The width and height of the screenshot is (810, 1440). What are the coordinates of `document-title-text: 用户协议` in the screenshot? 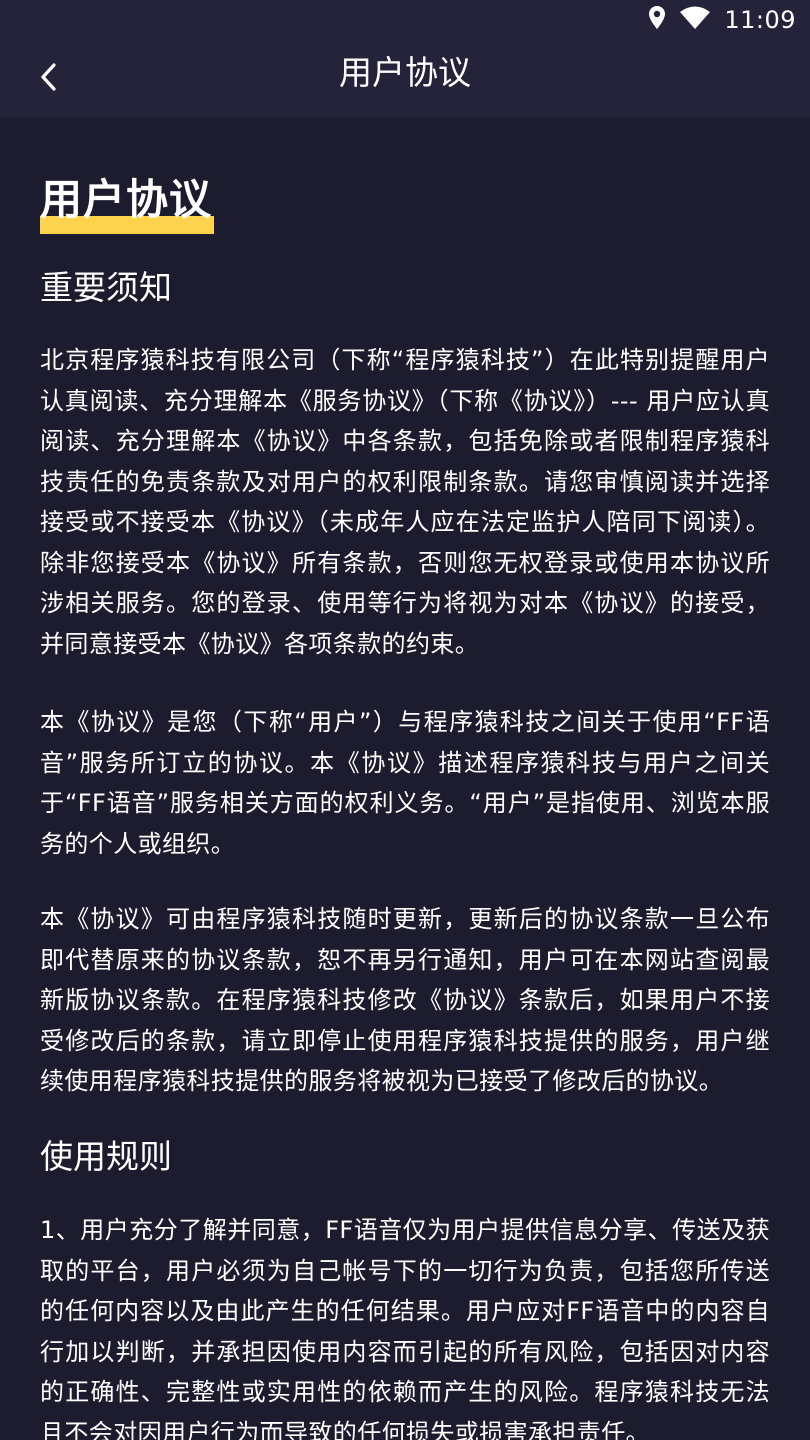 It's located at (126, 199).